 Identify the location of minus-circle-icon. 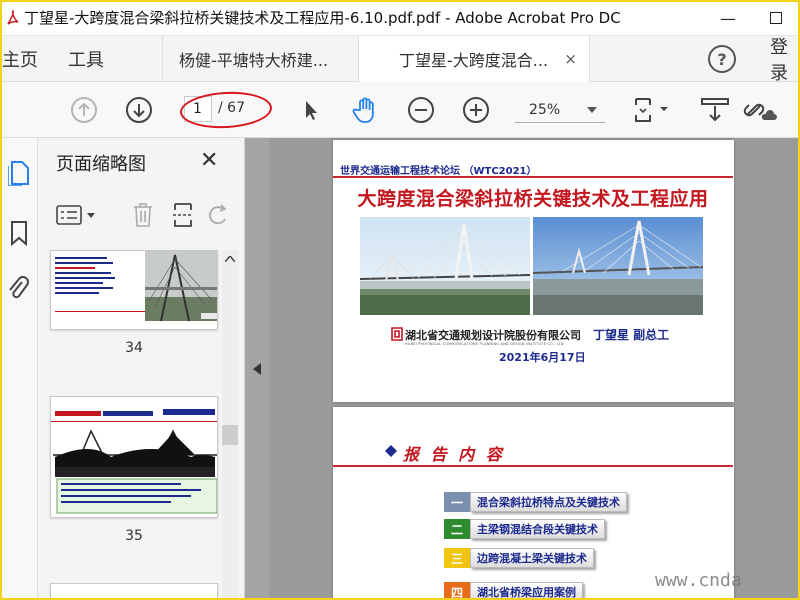
(421, 110).